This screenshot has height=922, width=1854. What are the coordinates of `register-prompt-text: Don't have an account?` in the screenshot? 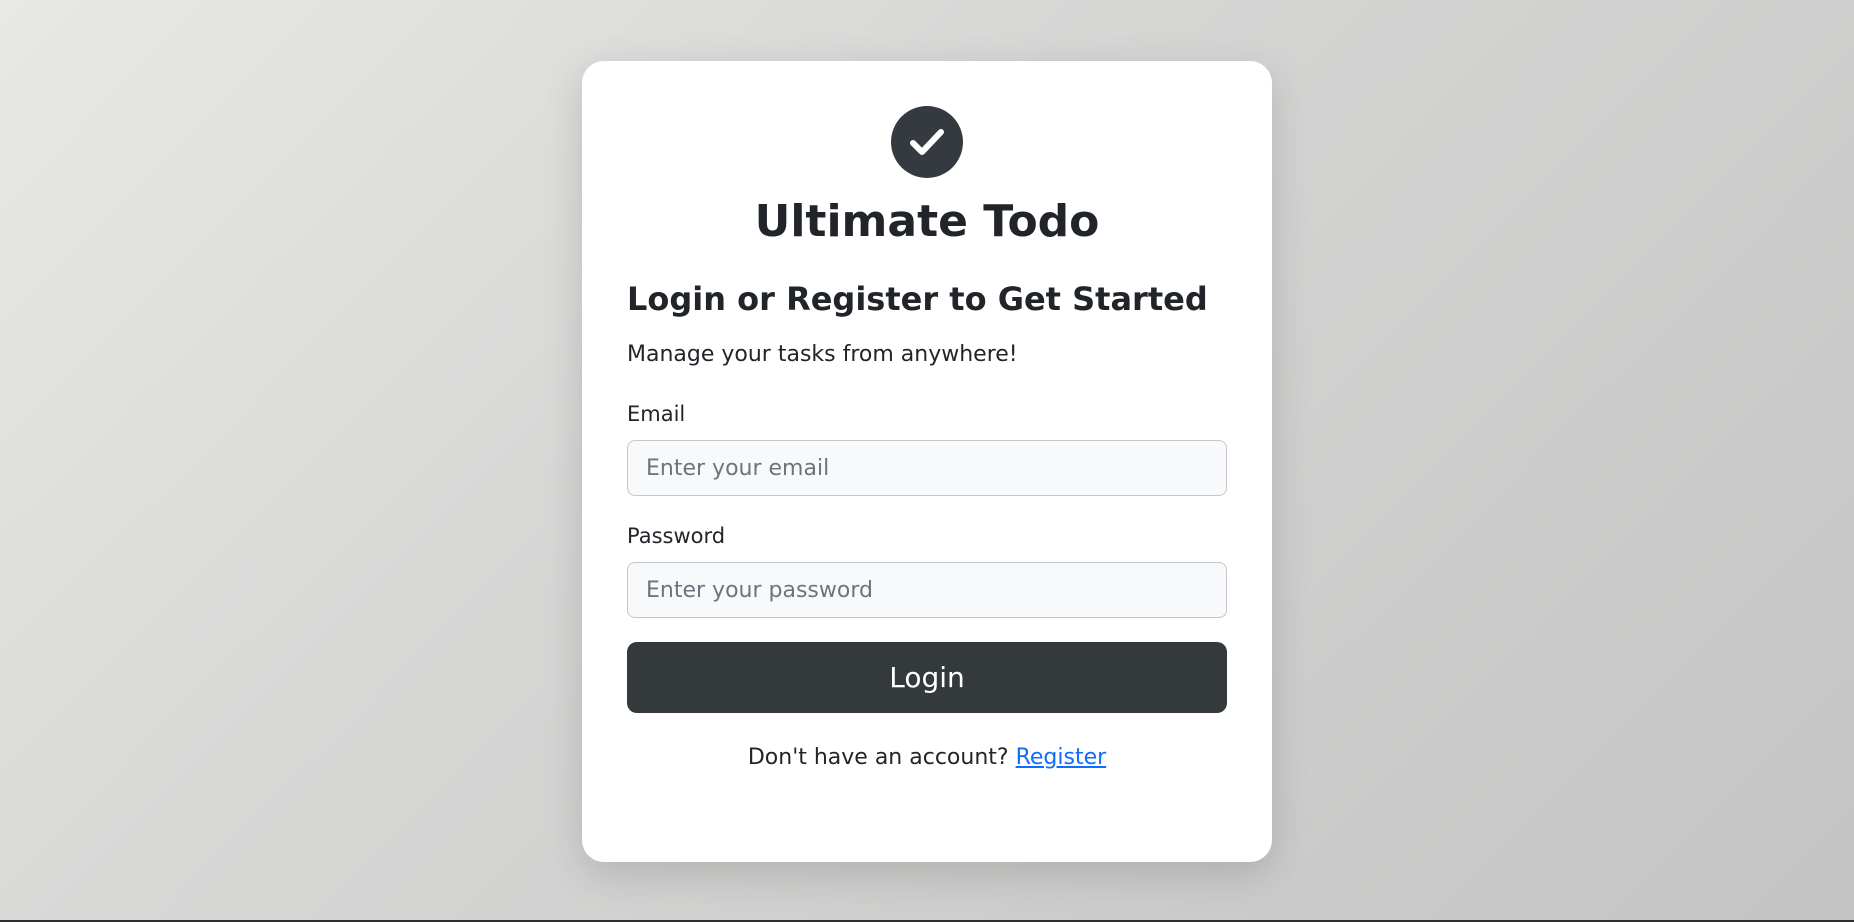 It's located at (878, 757).